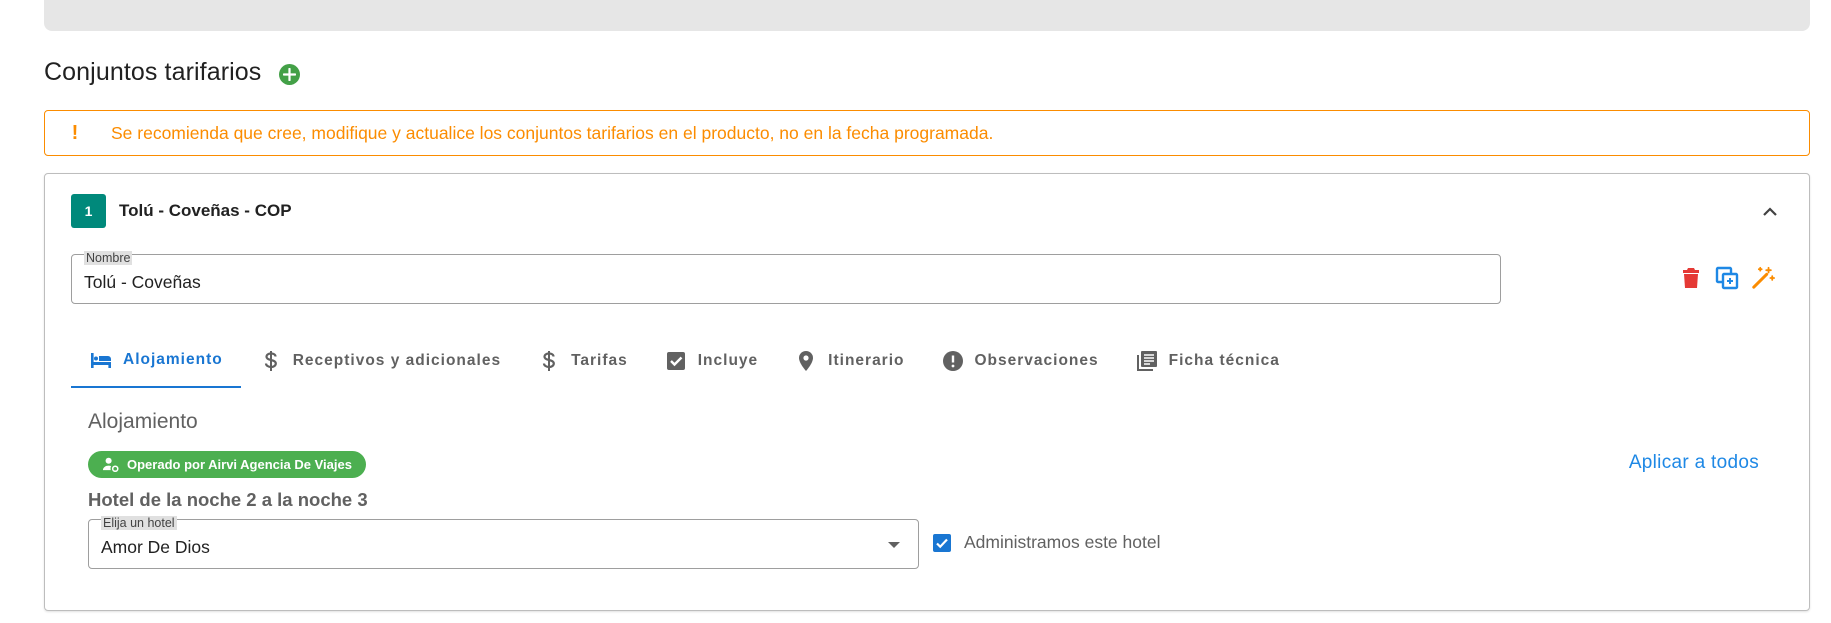 Image resolution: width=1831 pixels, height=623 pixels. Describe the element at coordinates (1694, 463) in the screenshot. I see `apply-all-button: Aplicar a todos` at that location.